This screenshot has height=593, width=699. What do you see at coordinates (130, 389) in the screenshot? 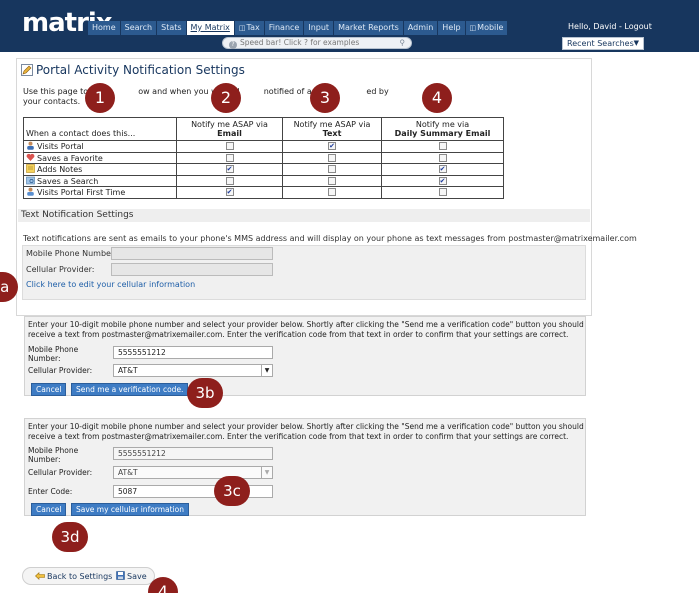
I see `send-verification-code-button: Send me a verification code.` at bounding box center [130, 389].